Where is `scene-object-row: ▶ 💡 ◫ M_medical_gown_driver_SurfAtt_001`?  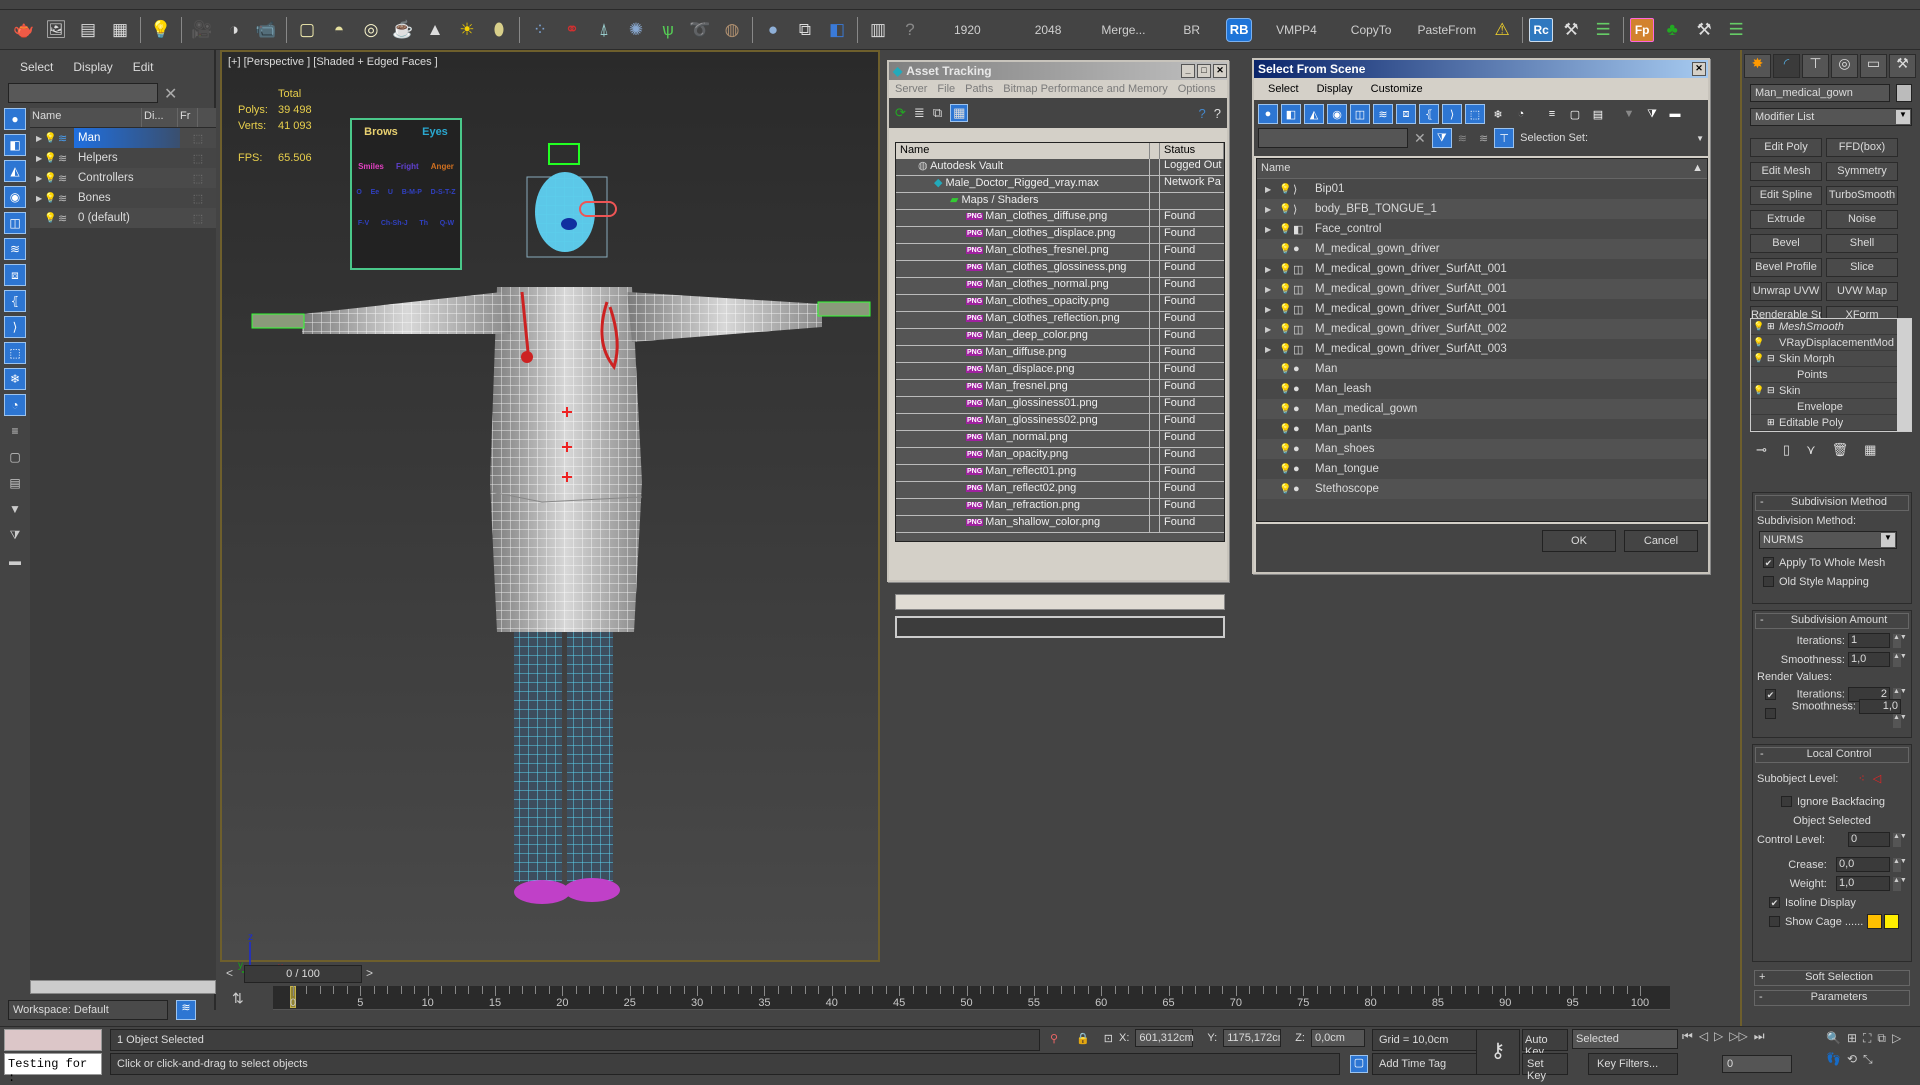 scene-object-row: ▶ 💡 ◫ M_medical_gown_driver_SurfAtt_001 is located at coordinates (1482, 309).